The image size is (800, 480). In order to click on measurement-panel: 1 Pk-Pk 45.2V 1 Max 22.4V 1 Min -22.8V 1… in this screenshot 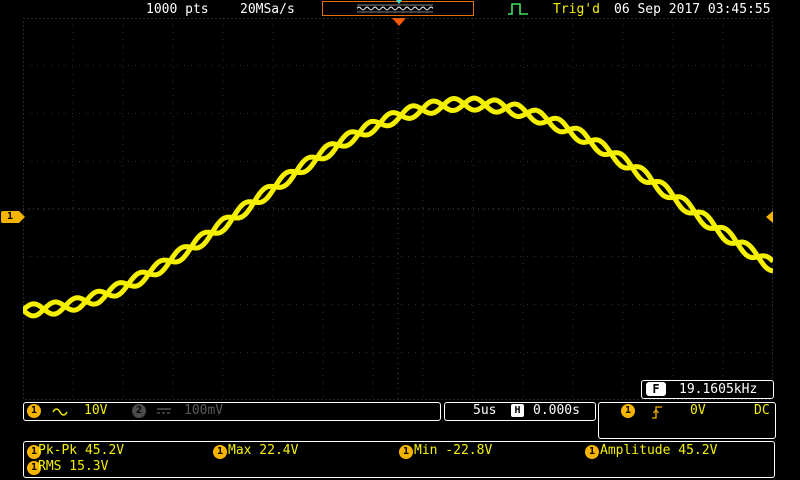, I will do `click(399, 459)`.